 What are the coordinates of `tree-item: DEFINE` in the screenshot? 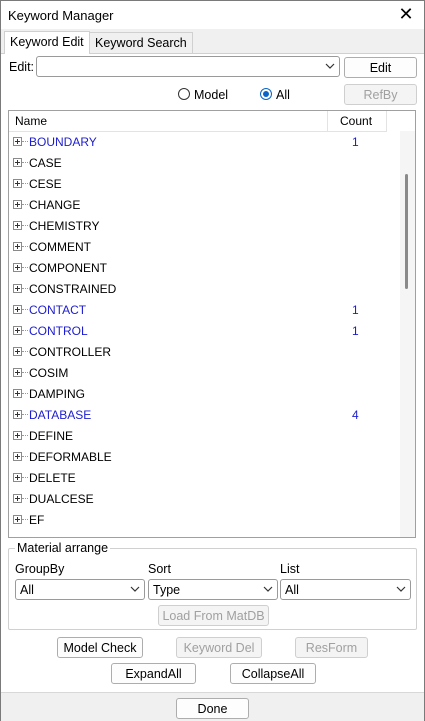 It's located at (198, 436).